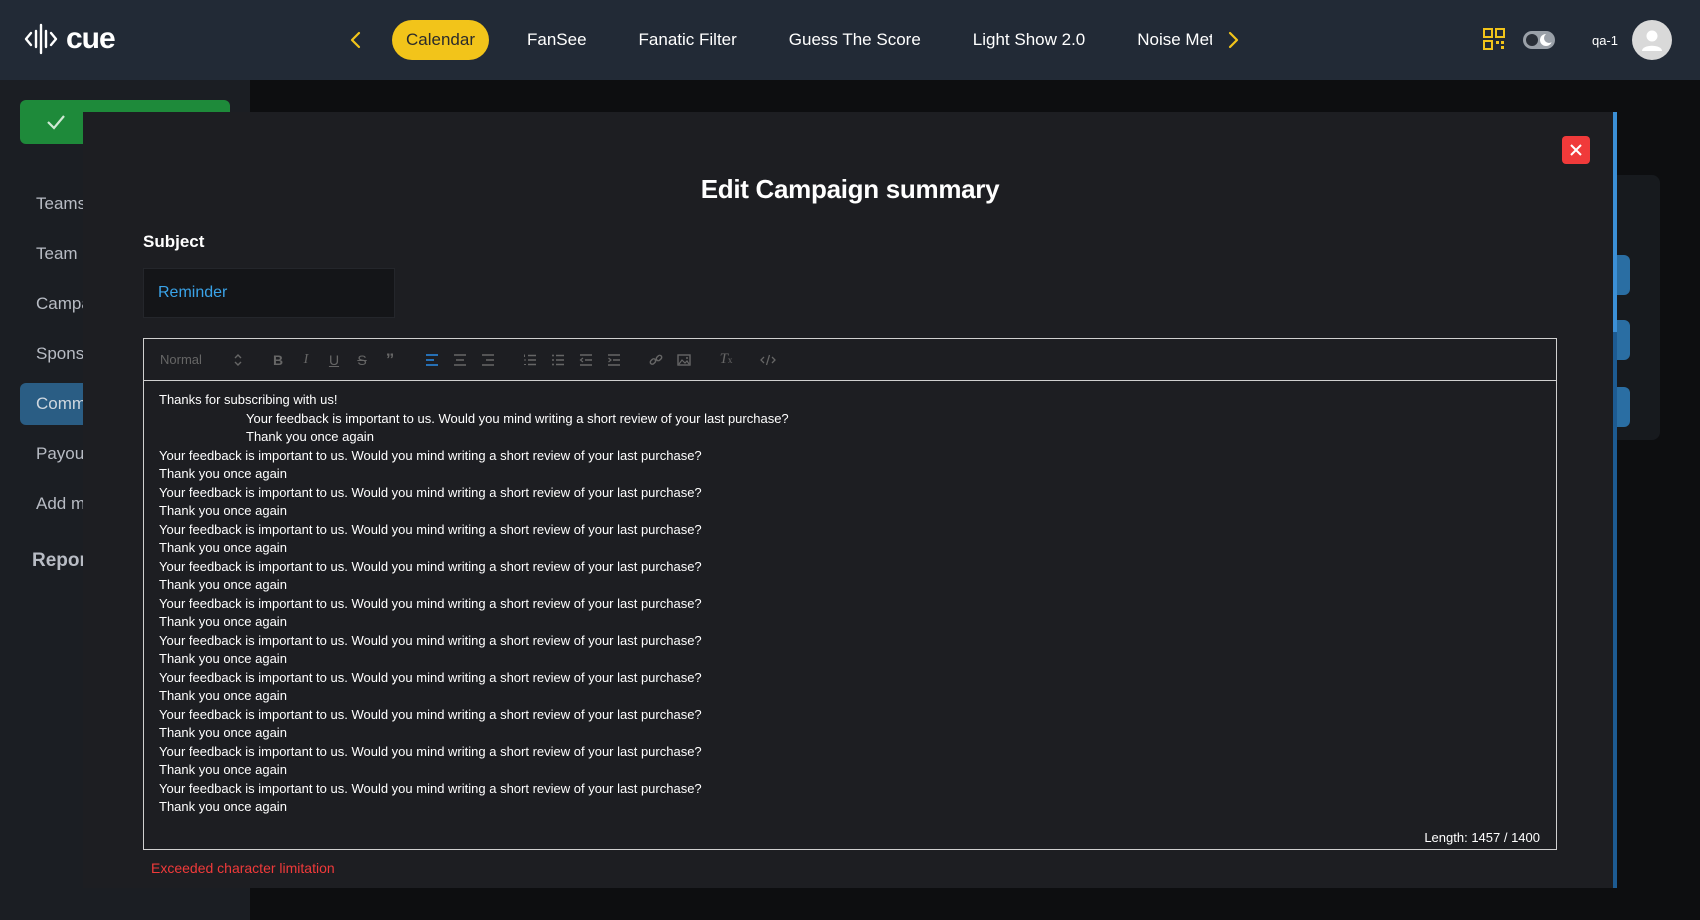  What do you see at coordinates (362, 360) in the screenshot?
I see `strikethrough-icon: S` at bounding box center [362, 360].